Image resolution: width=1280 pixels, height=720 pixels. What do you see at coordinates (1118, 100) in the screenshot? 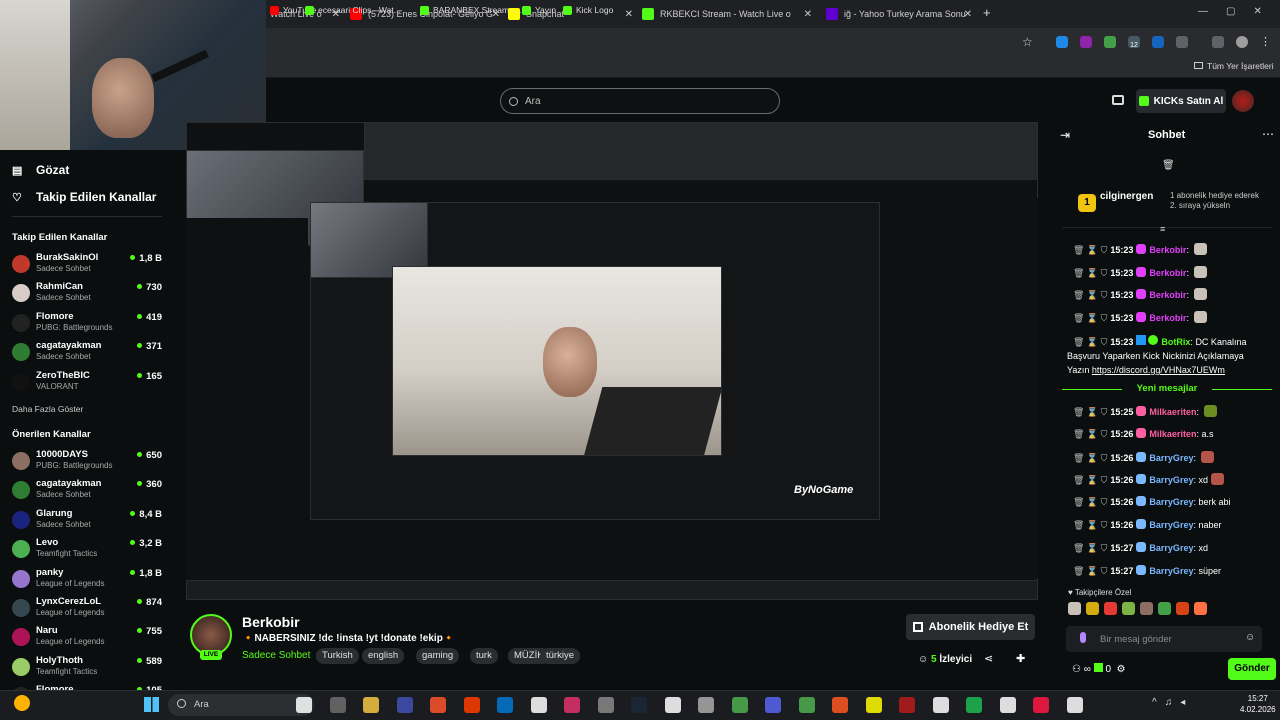
I see `rewards-icon` at bounding box center [1118, 100].